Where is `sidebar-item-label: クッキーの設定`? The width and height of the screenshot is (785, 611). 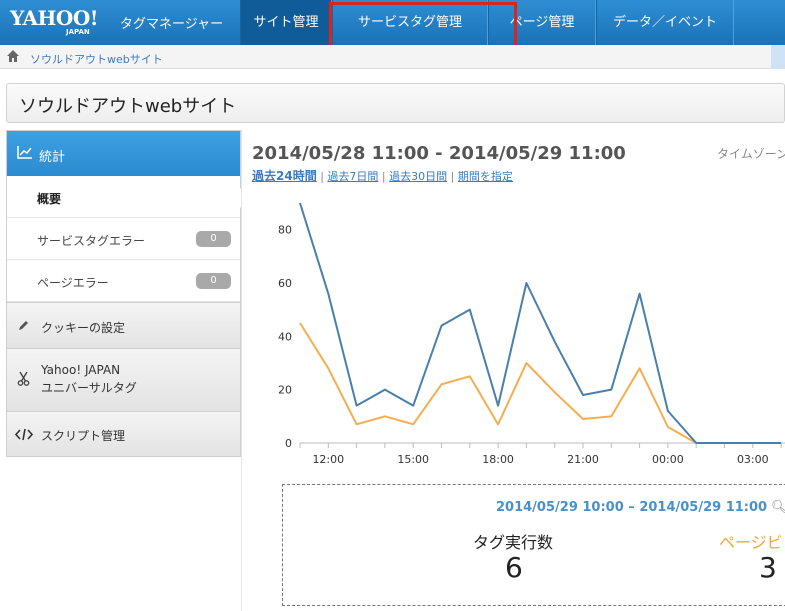
sidebar-item-label: クッキーの設定 is located at coordinates (83, 328).